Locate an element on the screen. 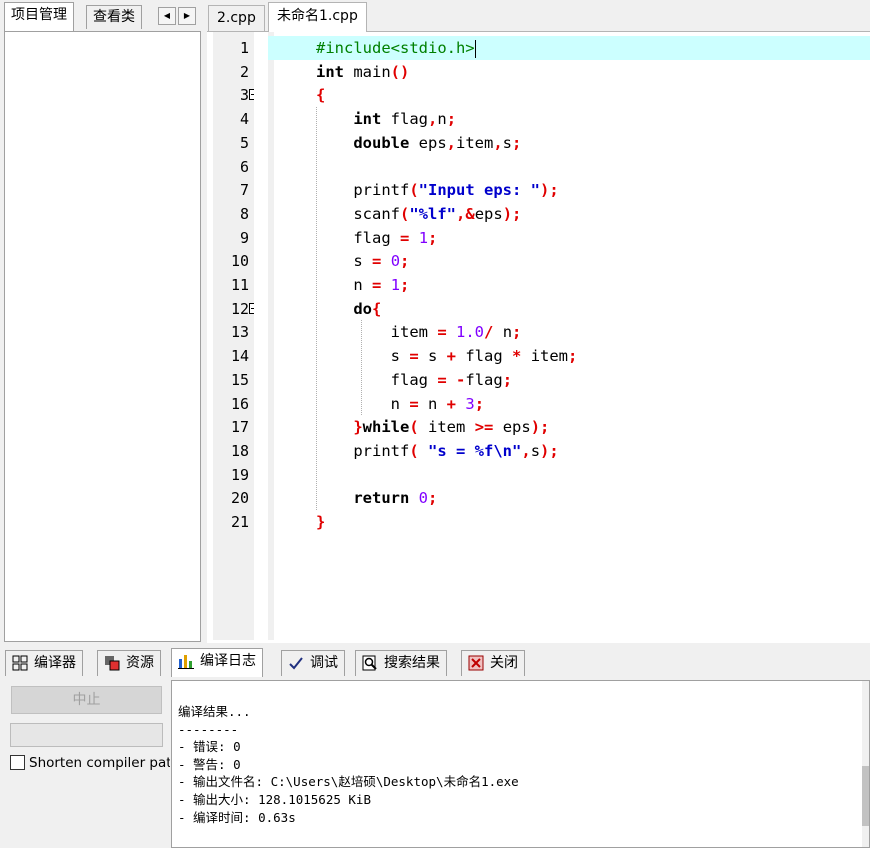 This screenshot has height=848, width=870. compile-progress-bar is located at coordinates (86, 735).